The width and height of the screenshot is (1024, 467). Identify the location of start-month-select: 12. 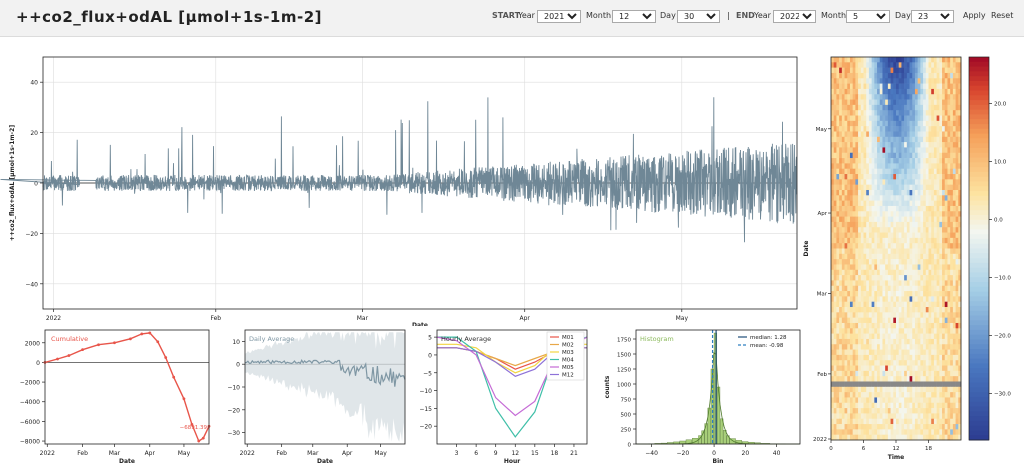
(634, 16).